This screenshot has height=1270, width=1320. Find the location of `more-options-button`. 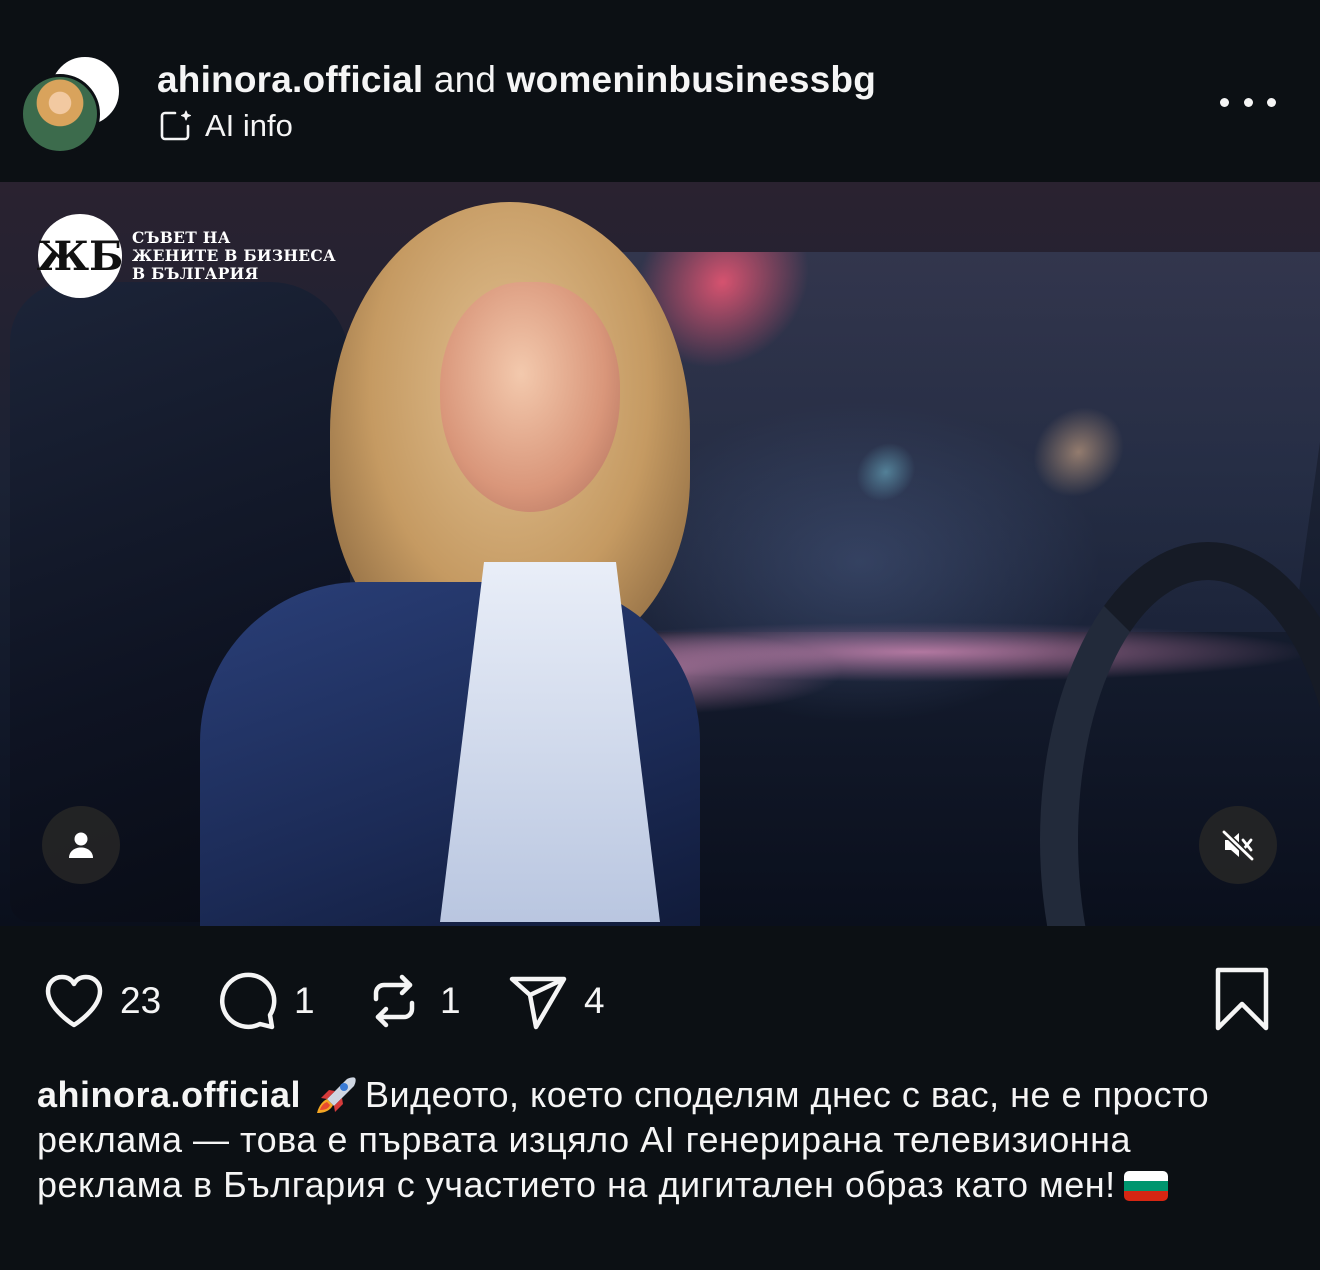

more-options-button is located at coordinates (1248, 102).